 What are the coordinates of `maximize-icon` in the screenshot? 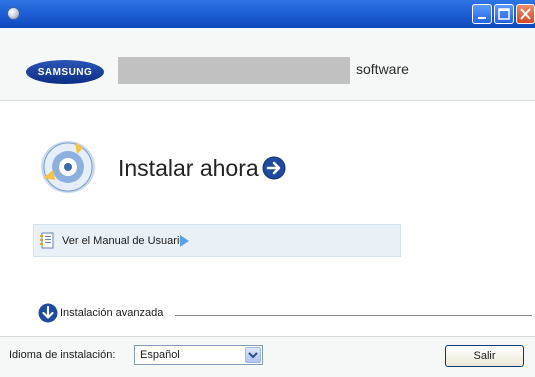 It's located at (504, 14).